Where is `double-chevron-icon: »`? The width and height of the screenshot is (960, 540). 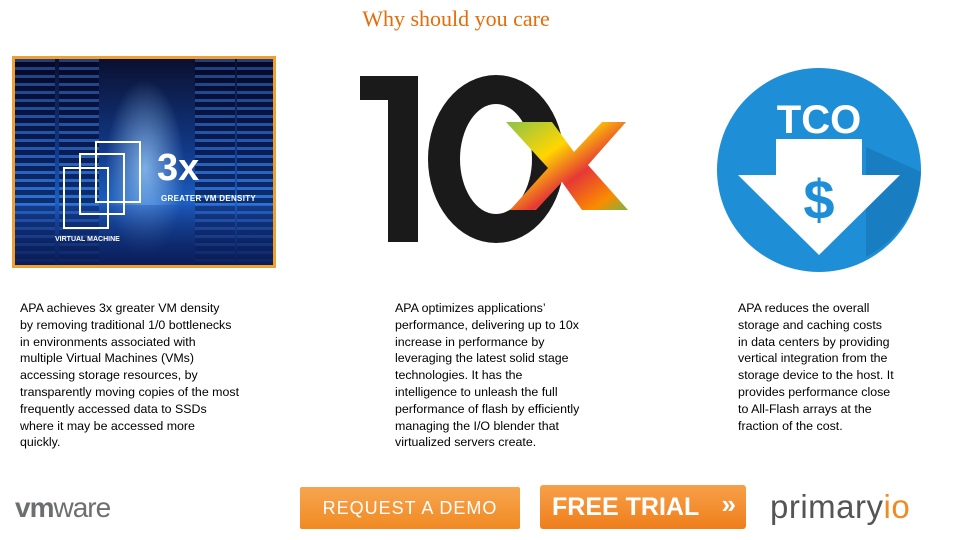 double-chevron-icon: » is located at coordinates (728, 504).